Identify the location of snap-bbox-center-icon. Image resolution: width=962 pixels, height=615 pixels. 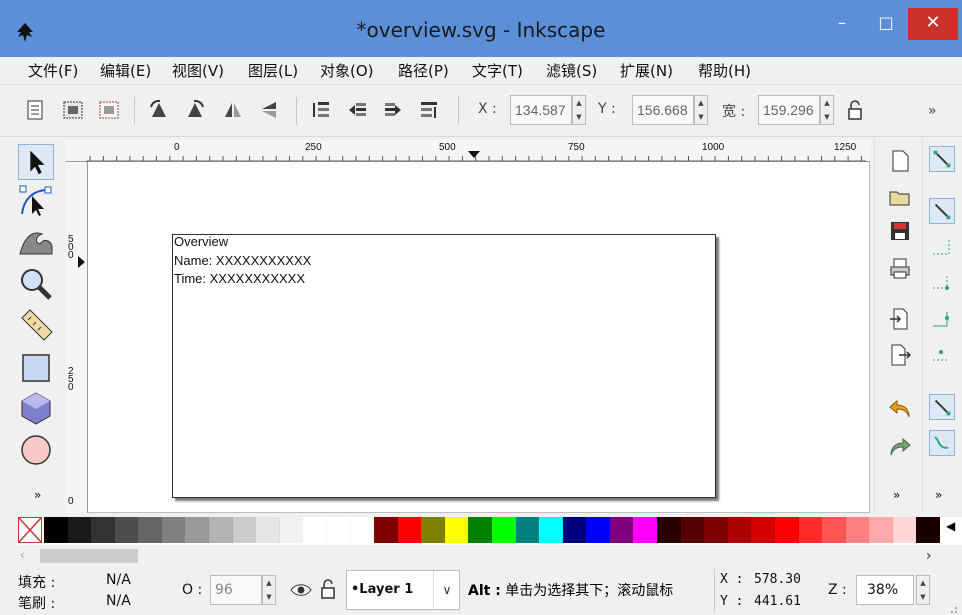
(942, 353).